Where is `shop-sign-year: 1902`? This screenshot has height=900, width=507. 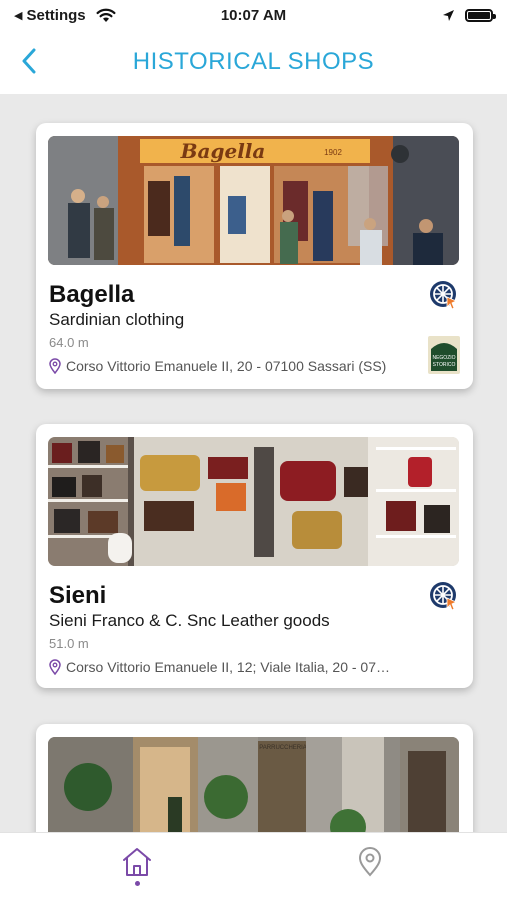
shop-sign-year: 1902 is located at coordinates (333, 152).